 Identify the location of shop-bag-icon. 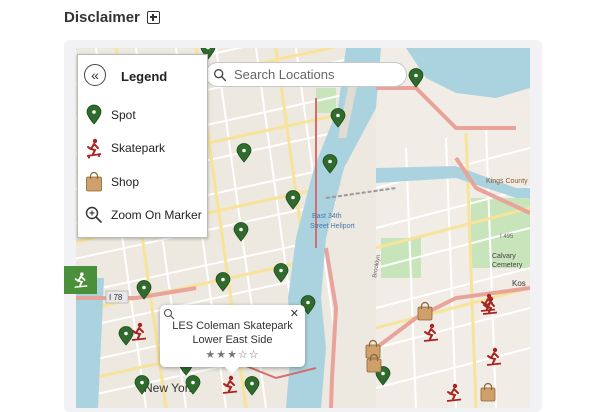
(94, 181).